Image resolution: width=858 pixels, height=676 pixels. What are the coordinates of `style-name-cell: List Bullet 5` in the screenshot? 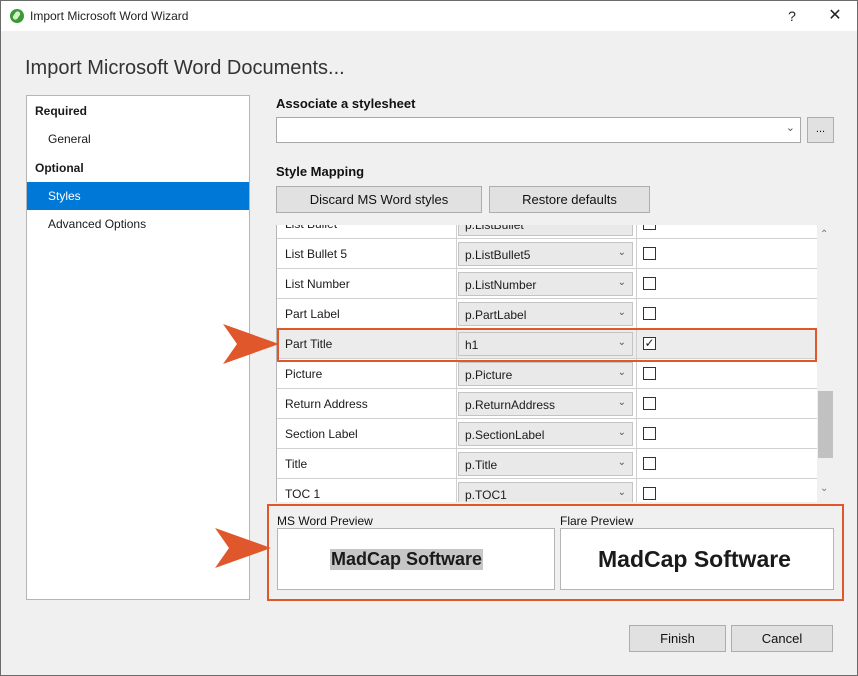 It's located at (316, 254).